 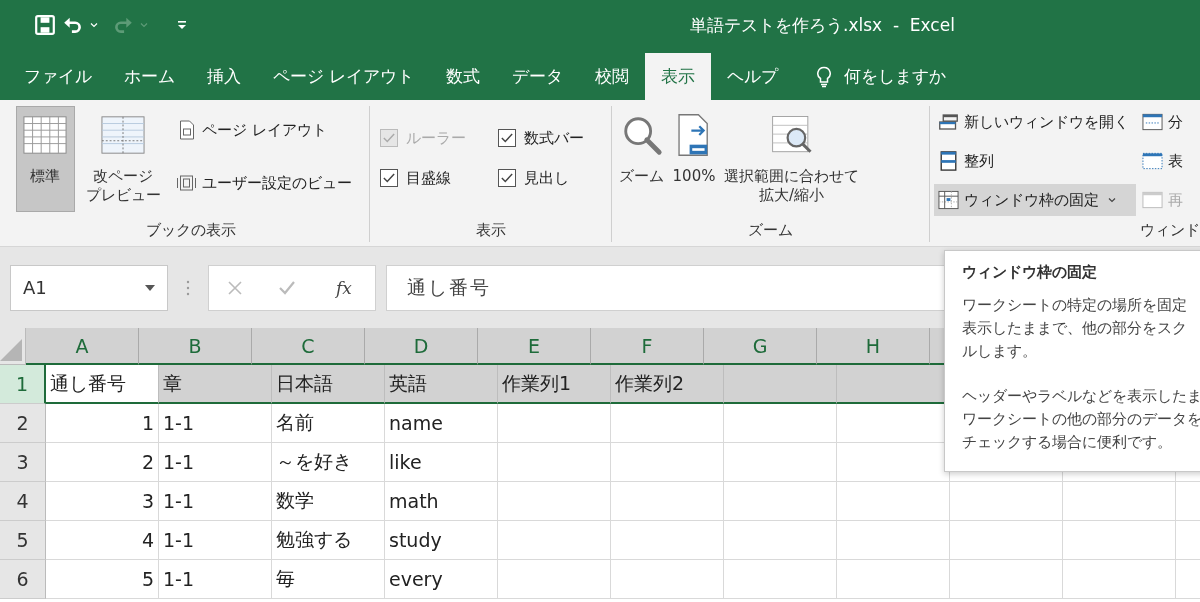 What do you see at coordinates (641, 159) in the screenshot?
I see `view-button: ズーム` at bounding box center [641, 159].